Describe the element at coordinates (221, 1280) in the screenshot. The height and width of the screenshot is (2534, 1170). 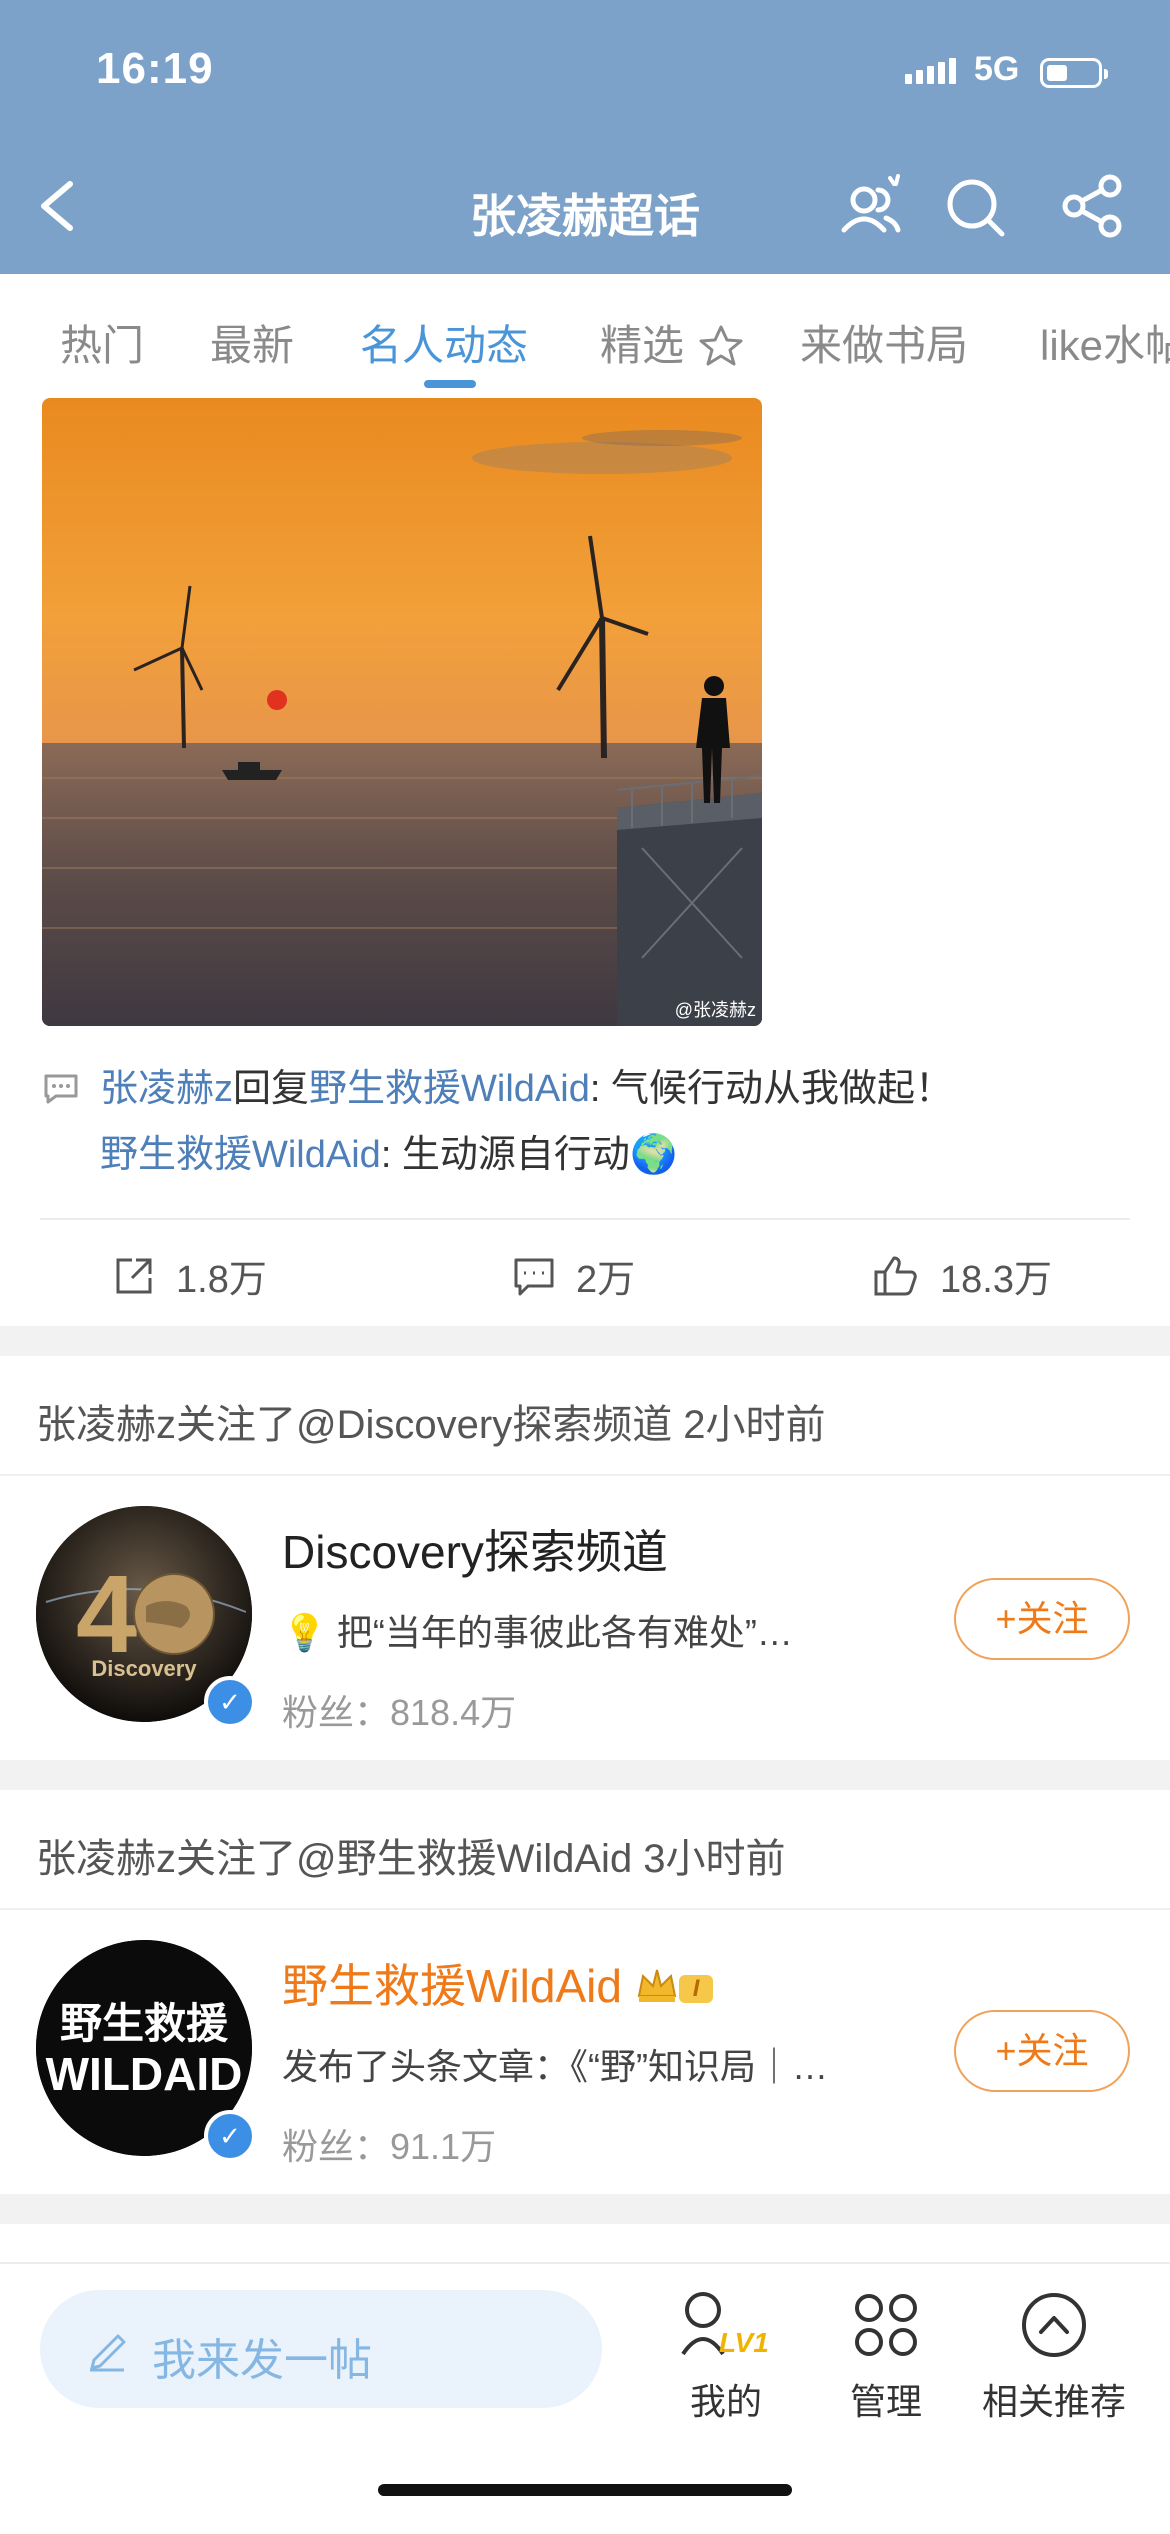
I see `share-count: 1.8万` at that location.